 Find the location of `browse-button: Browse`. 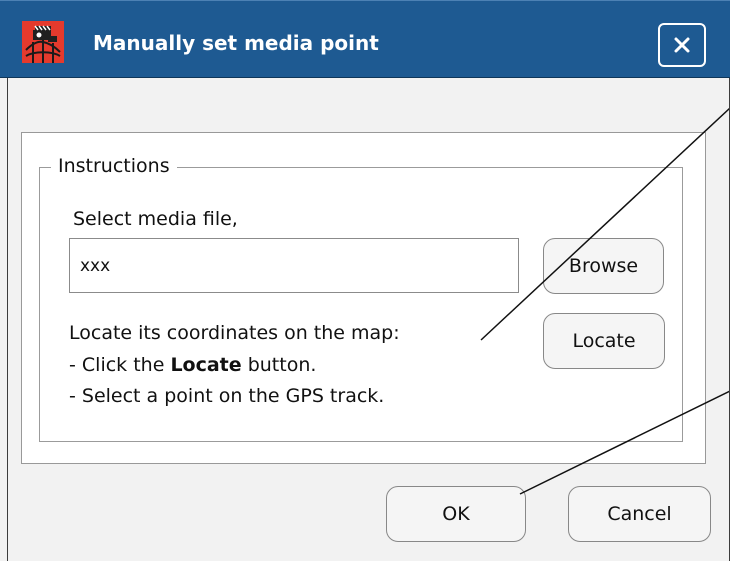

browse-button: Browse is located at coordinates (603, 266).